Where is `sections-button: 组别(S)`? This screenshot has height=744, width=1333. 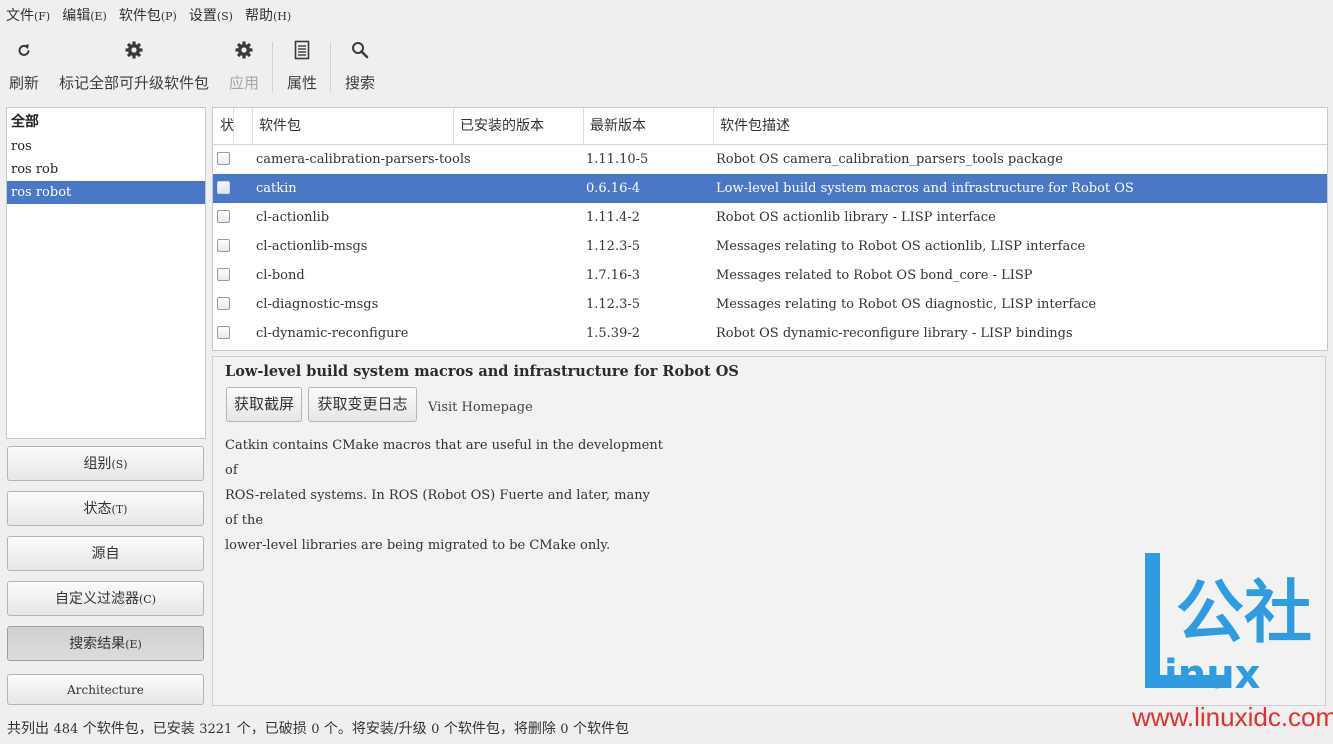 sections-button: 组别(S) is located at coordinates (105, 463).